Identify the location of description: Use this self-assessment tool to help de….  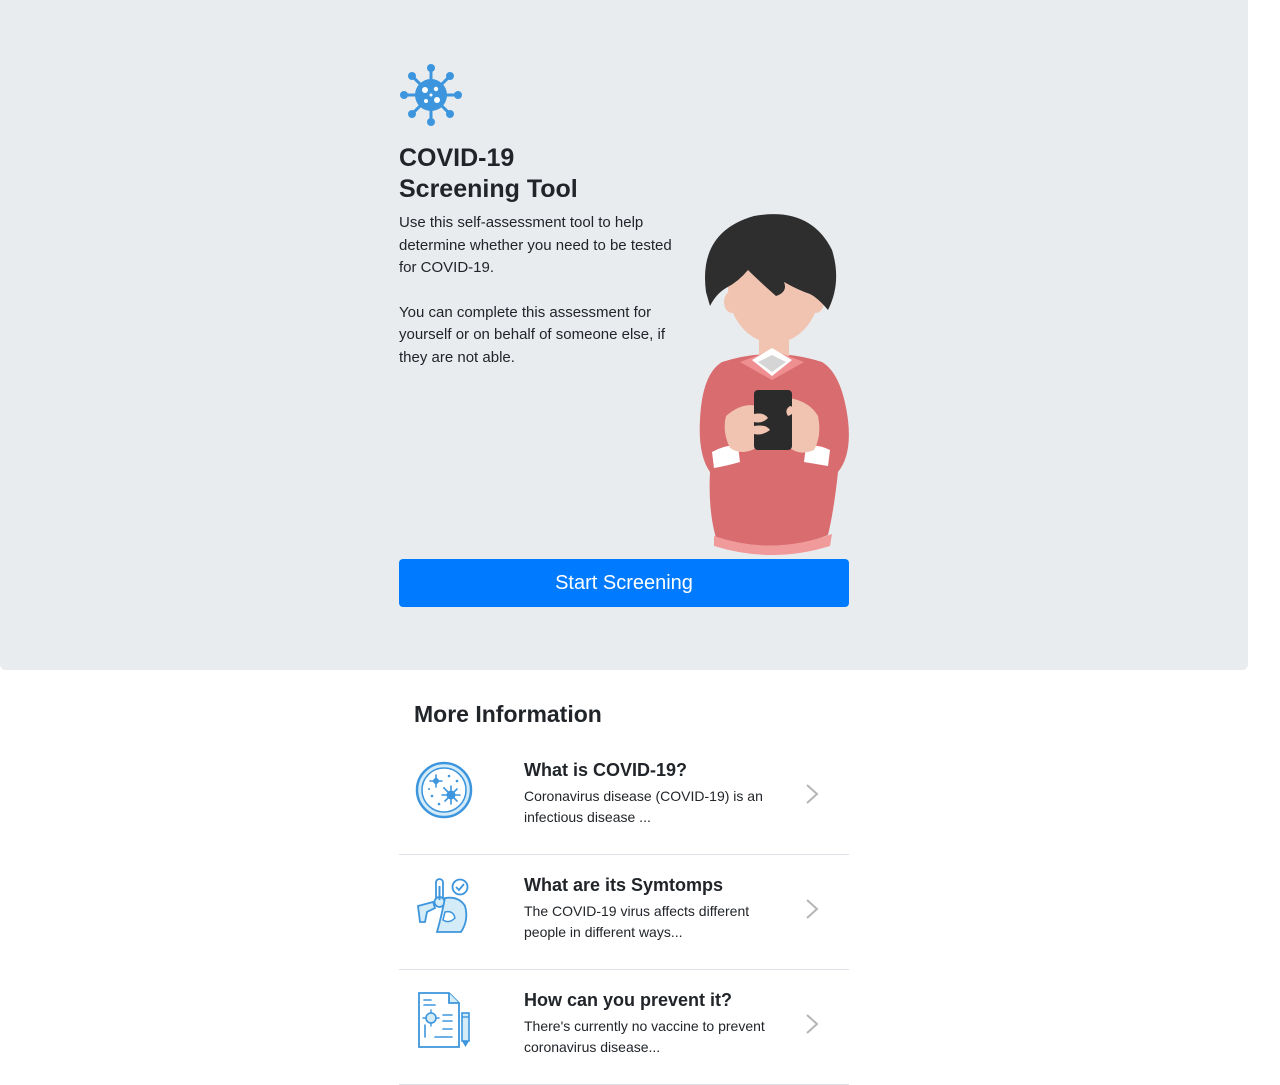
(541, 290).